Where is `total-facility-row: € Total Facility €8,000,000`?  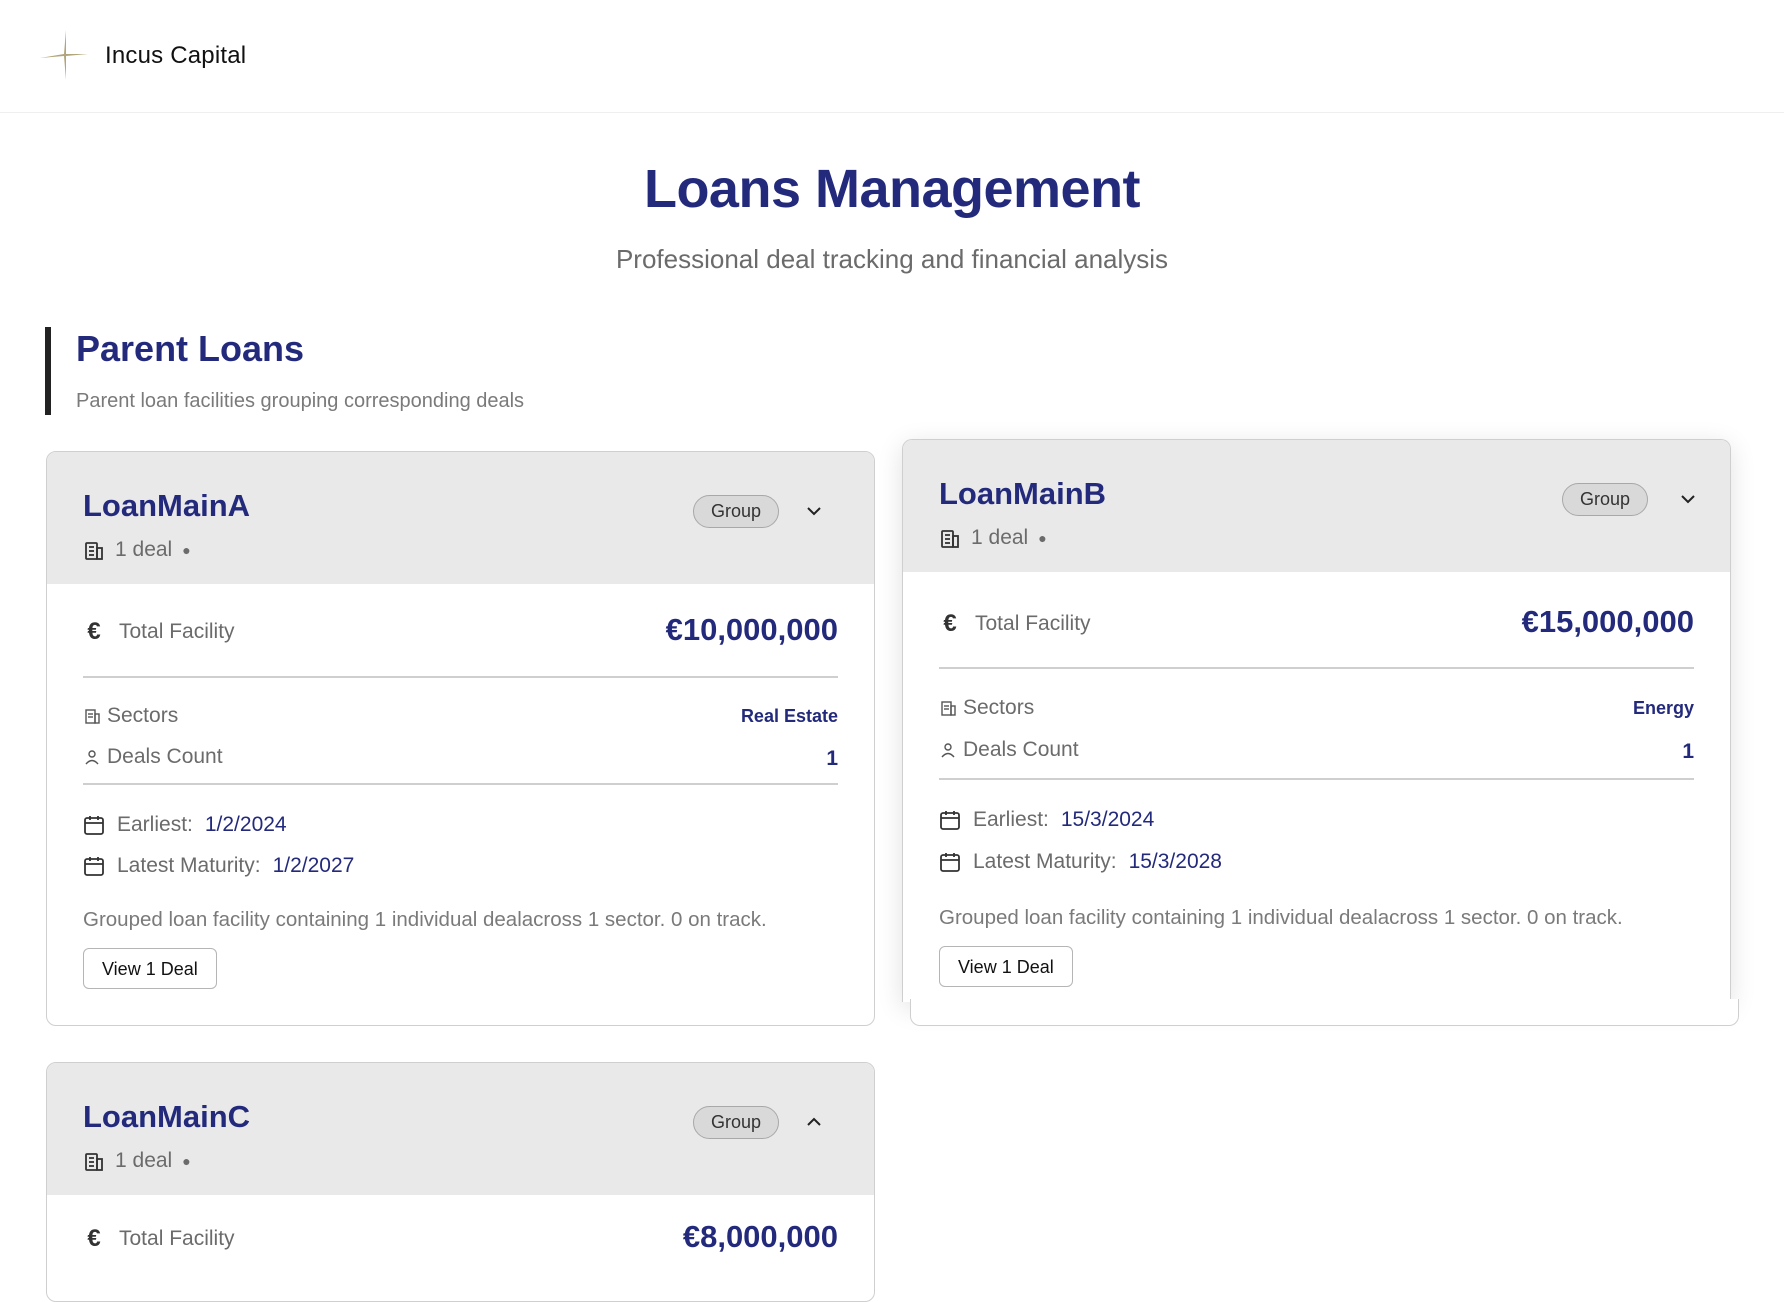
total-facility-row: € Total Facility €8,000,000 is located at coordinates (460, 1239).